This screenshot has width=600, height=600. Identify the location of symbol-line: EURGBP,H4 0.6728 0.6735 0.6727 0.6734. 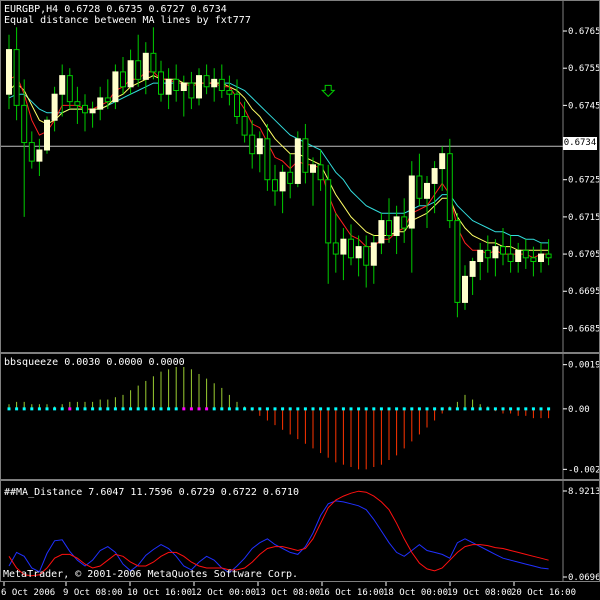
(115, 9).